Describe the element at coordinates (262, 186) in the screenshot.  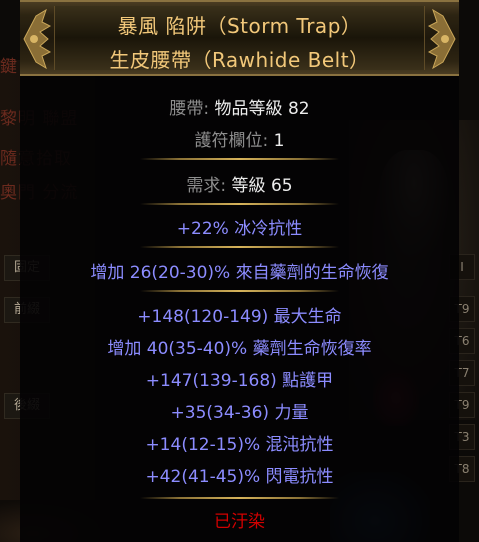
I see `requirement-value: 等級 65` at that location.